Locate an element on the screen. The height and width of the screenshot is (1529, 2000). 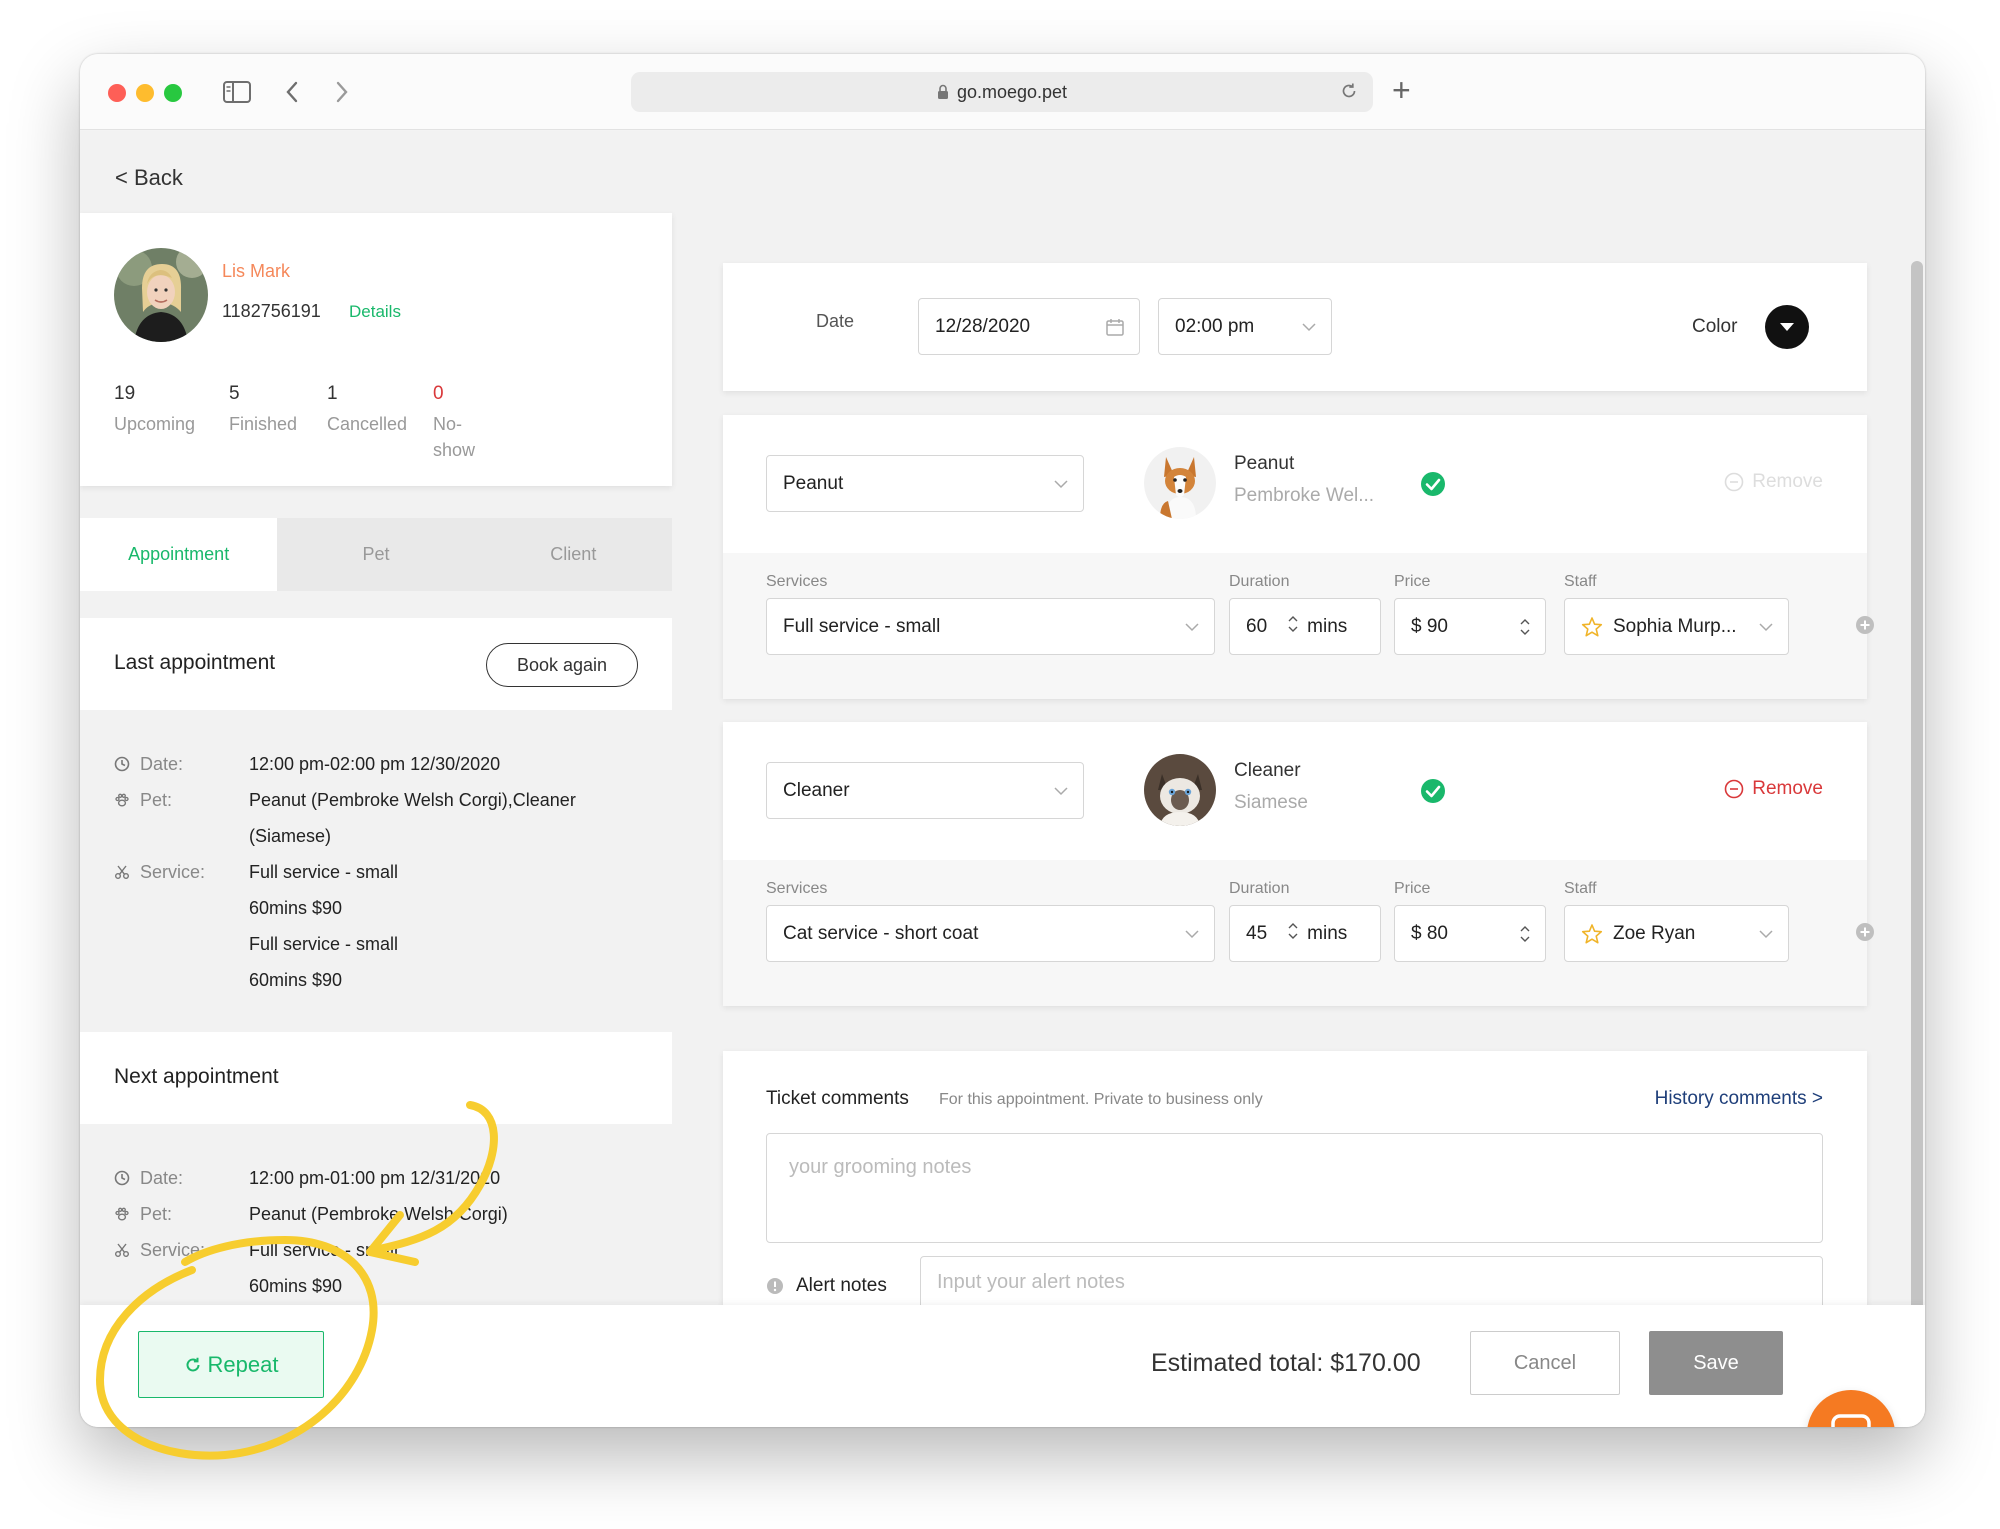
tab-appointment: Appointment is located at coordinates (179, 554).